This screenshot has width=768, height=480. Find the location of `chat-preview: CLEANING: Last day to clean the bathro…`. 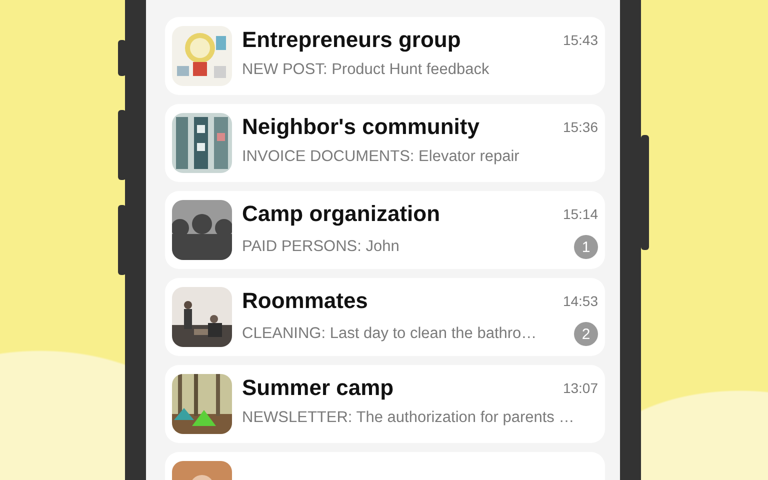

chat-preview: CLEANING: Last day to clean the bathro… is located at coordinates (389, 334).